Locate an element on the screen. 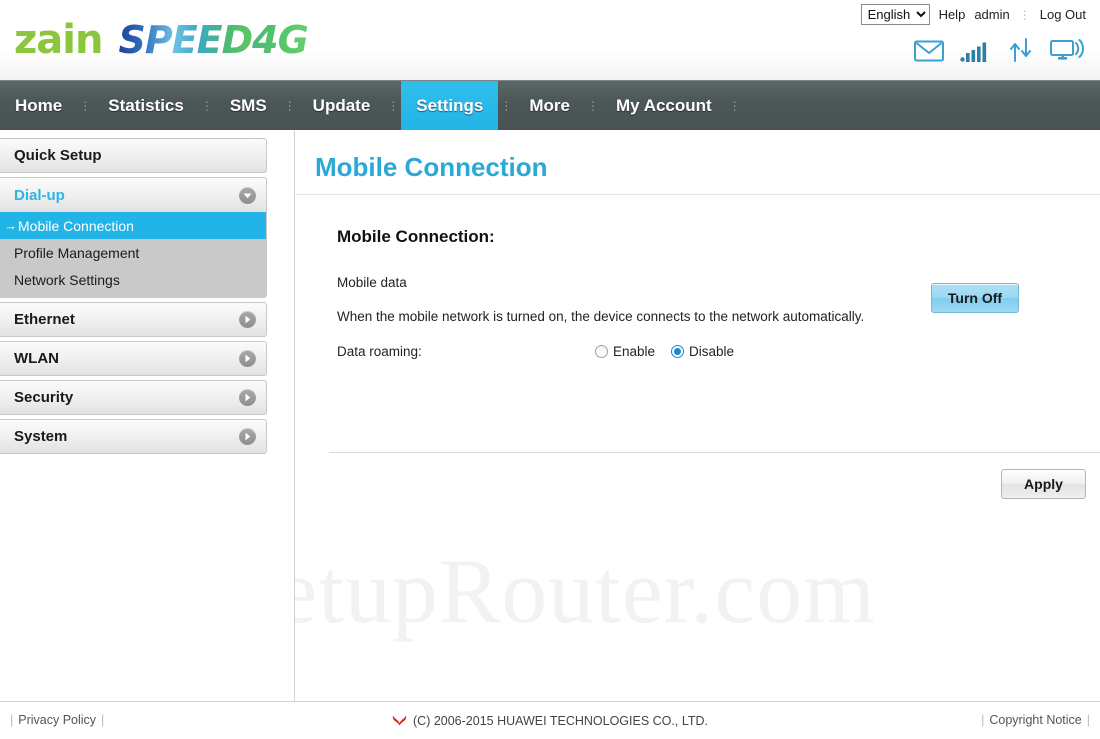 Image resolution: width=1100 pixels, height=739 pixels. status-icon-bar is located at coordinates (999, 52).